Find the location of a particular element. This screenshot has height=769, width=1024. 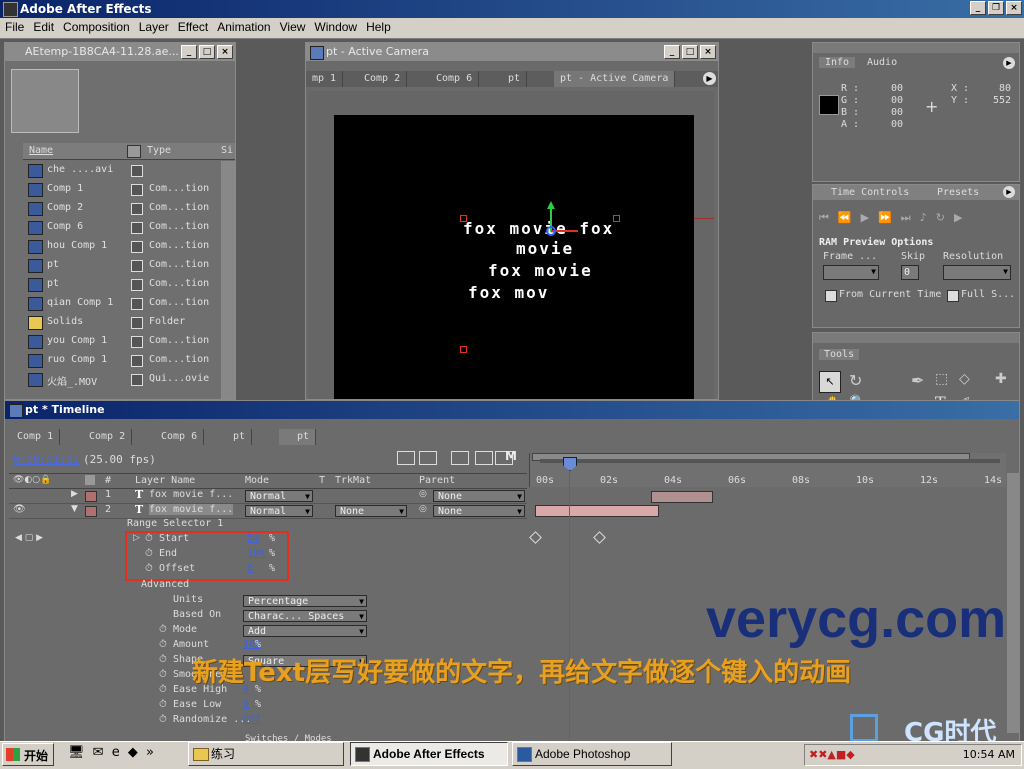

column-size: Si is located at coordinates (227, 150).